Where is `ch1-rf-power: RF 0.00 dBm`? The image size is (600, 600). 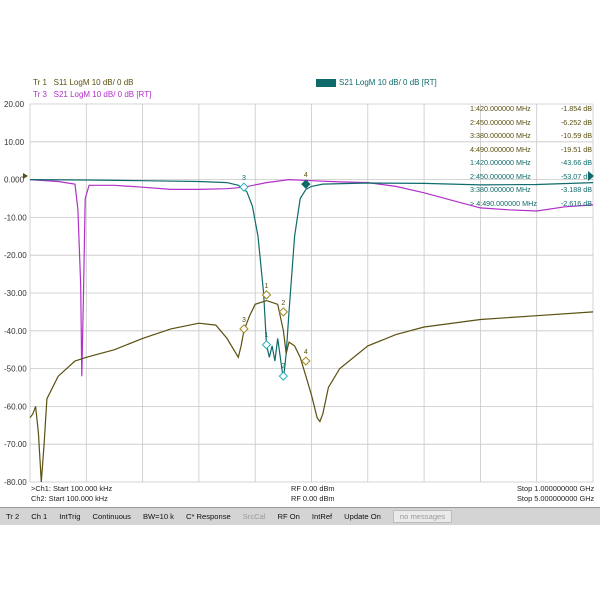
ch1-rf-power: RF 0.00 dBm is located at coordinates (313, 488).